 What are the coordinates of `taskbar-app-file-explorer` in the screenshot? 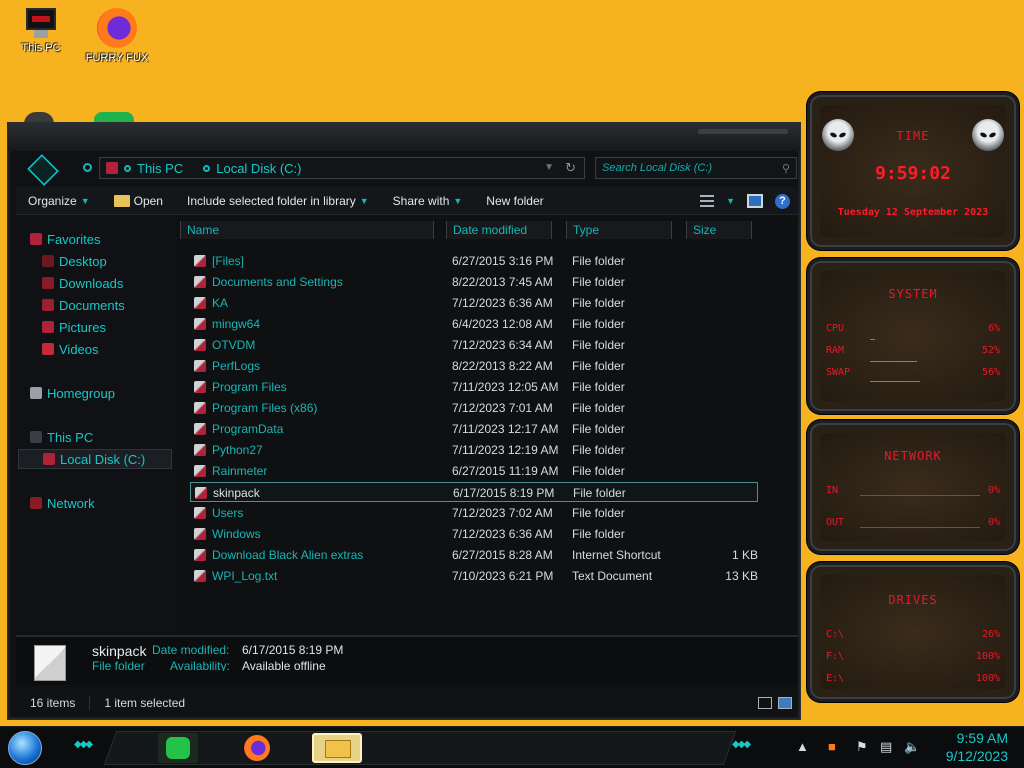 It's located at (337, 748).